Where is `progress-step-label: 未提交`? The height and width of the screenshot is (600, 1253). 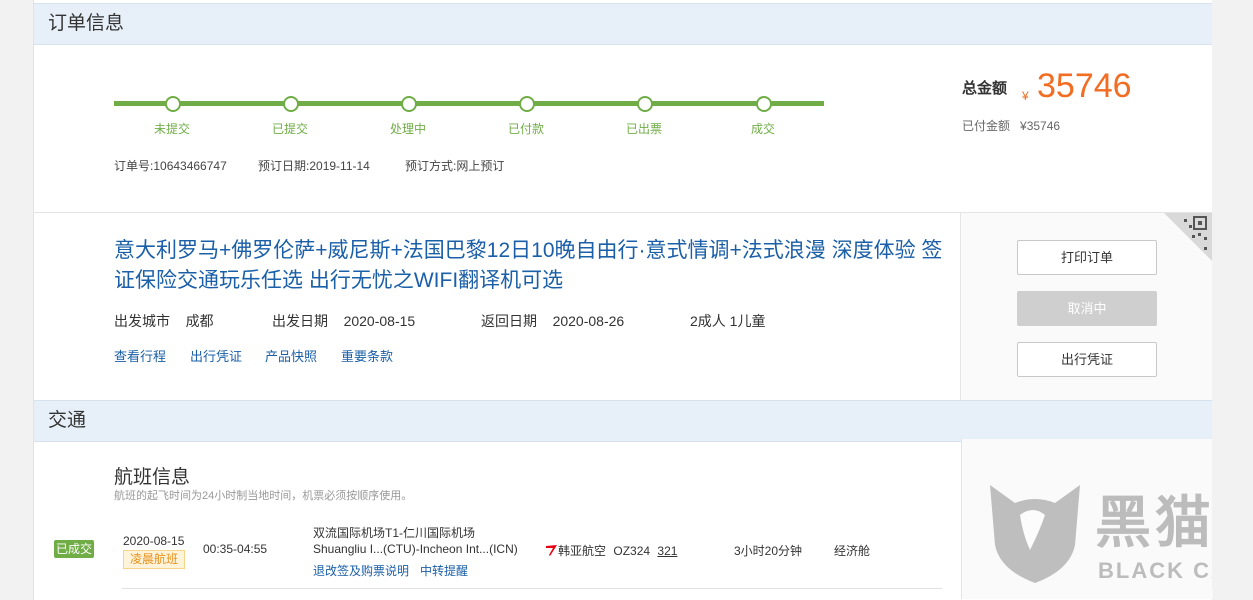 progress-step-label: 未提交 is located at coordinates (171, 129).